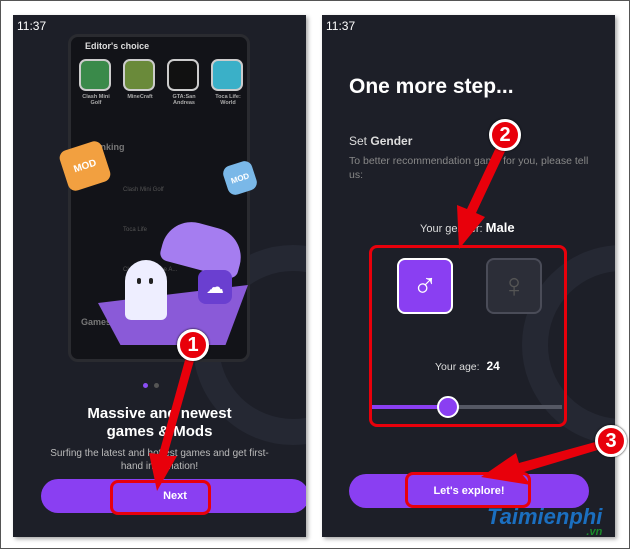  Describe the element at coordinates (545, 521) in the screenshot. I see `watermark-logo: Taimienphi .vn` at that location.